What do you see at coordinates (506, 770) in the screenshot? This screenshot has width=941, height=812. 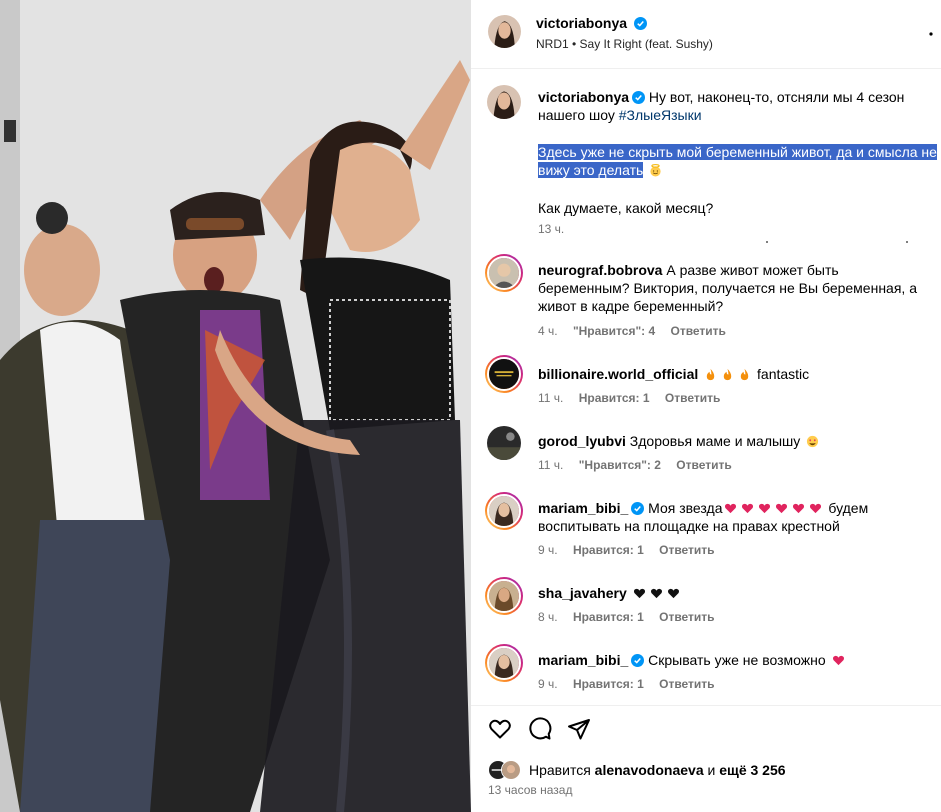 I see `likers-avatars` at bounding box center [506, 770].